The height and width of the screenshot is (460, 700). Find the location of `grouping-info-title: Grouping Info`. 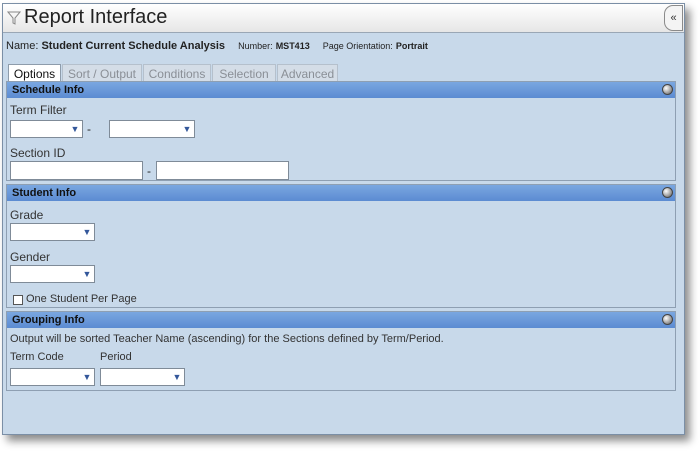

grouping-info-title: Grouping Info is located at coordinates (48, 320).